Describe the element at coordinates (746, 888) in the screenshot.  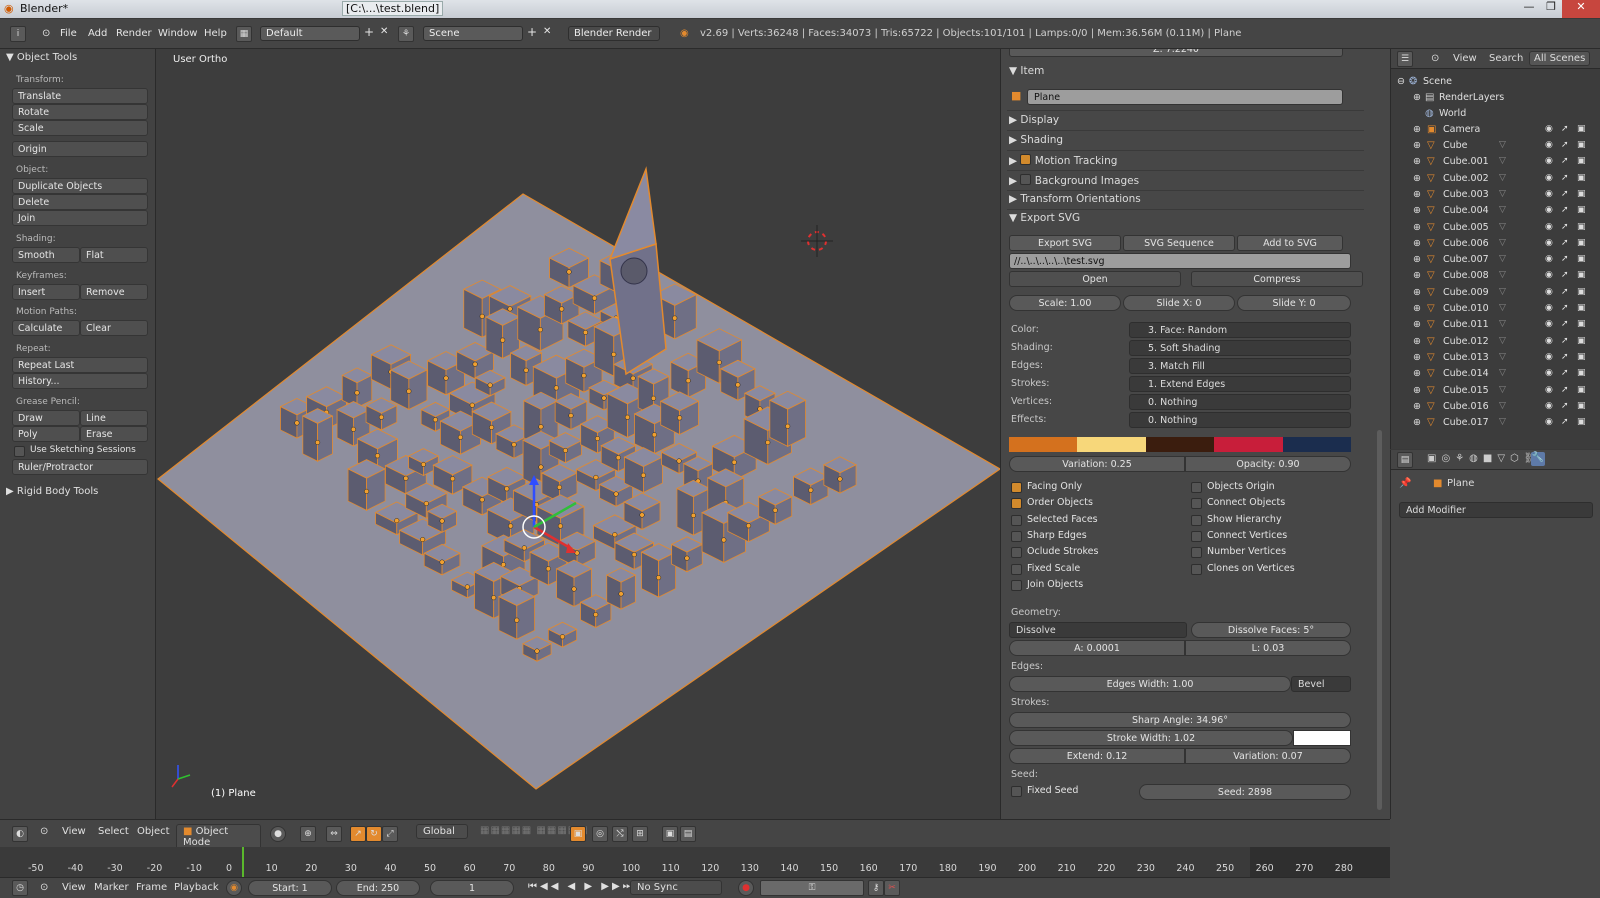
I see `record-icon: ●` at that location.